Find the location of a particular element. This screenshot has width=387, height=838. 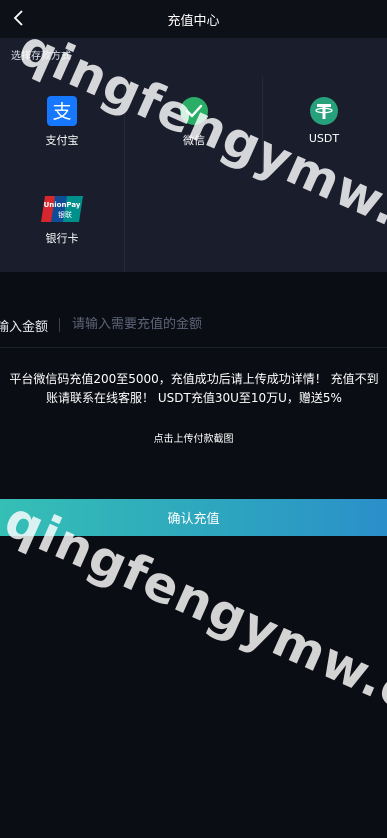

notice-line: 账请联系在线客服！ USDT充值30U至10万U，赠送5% is located at coordinates (194, 398).